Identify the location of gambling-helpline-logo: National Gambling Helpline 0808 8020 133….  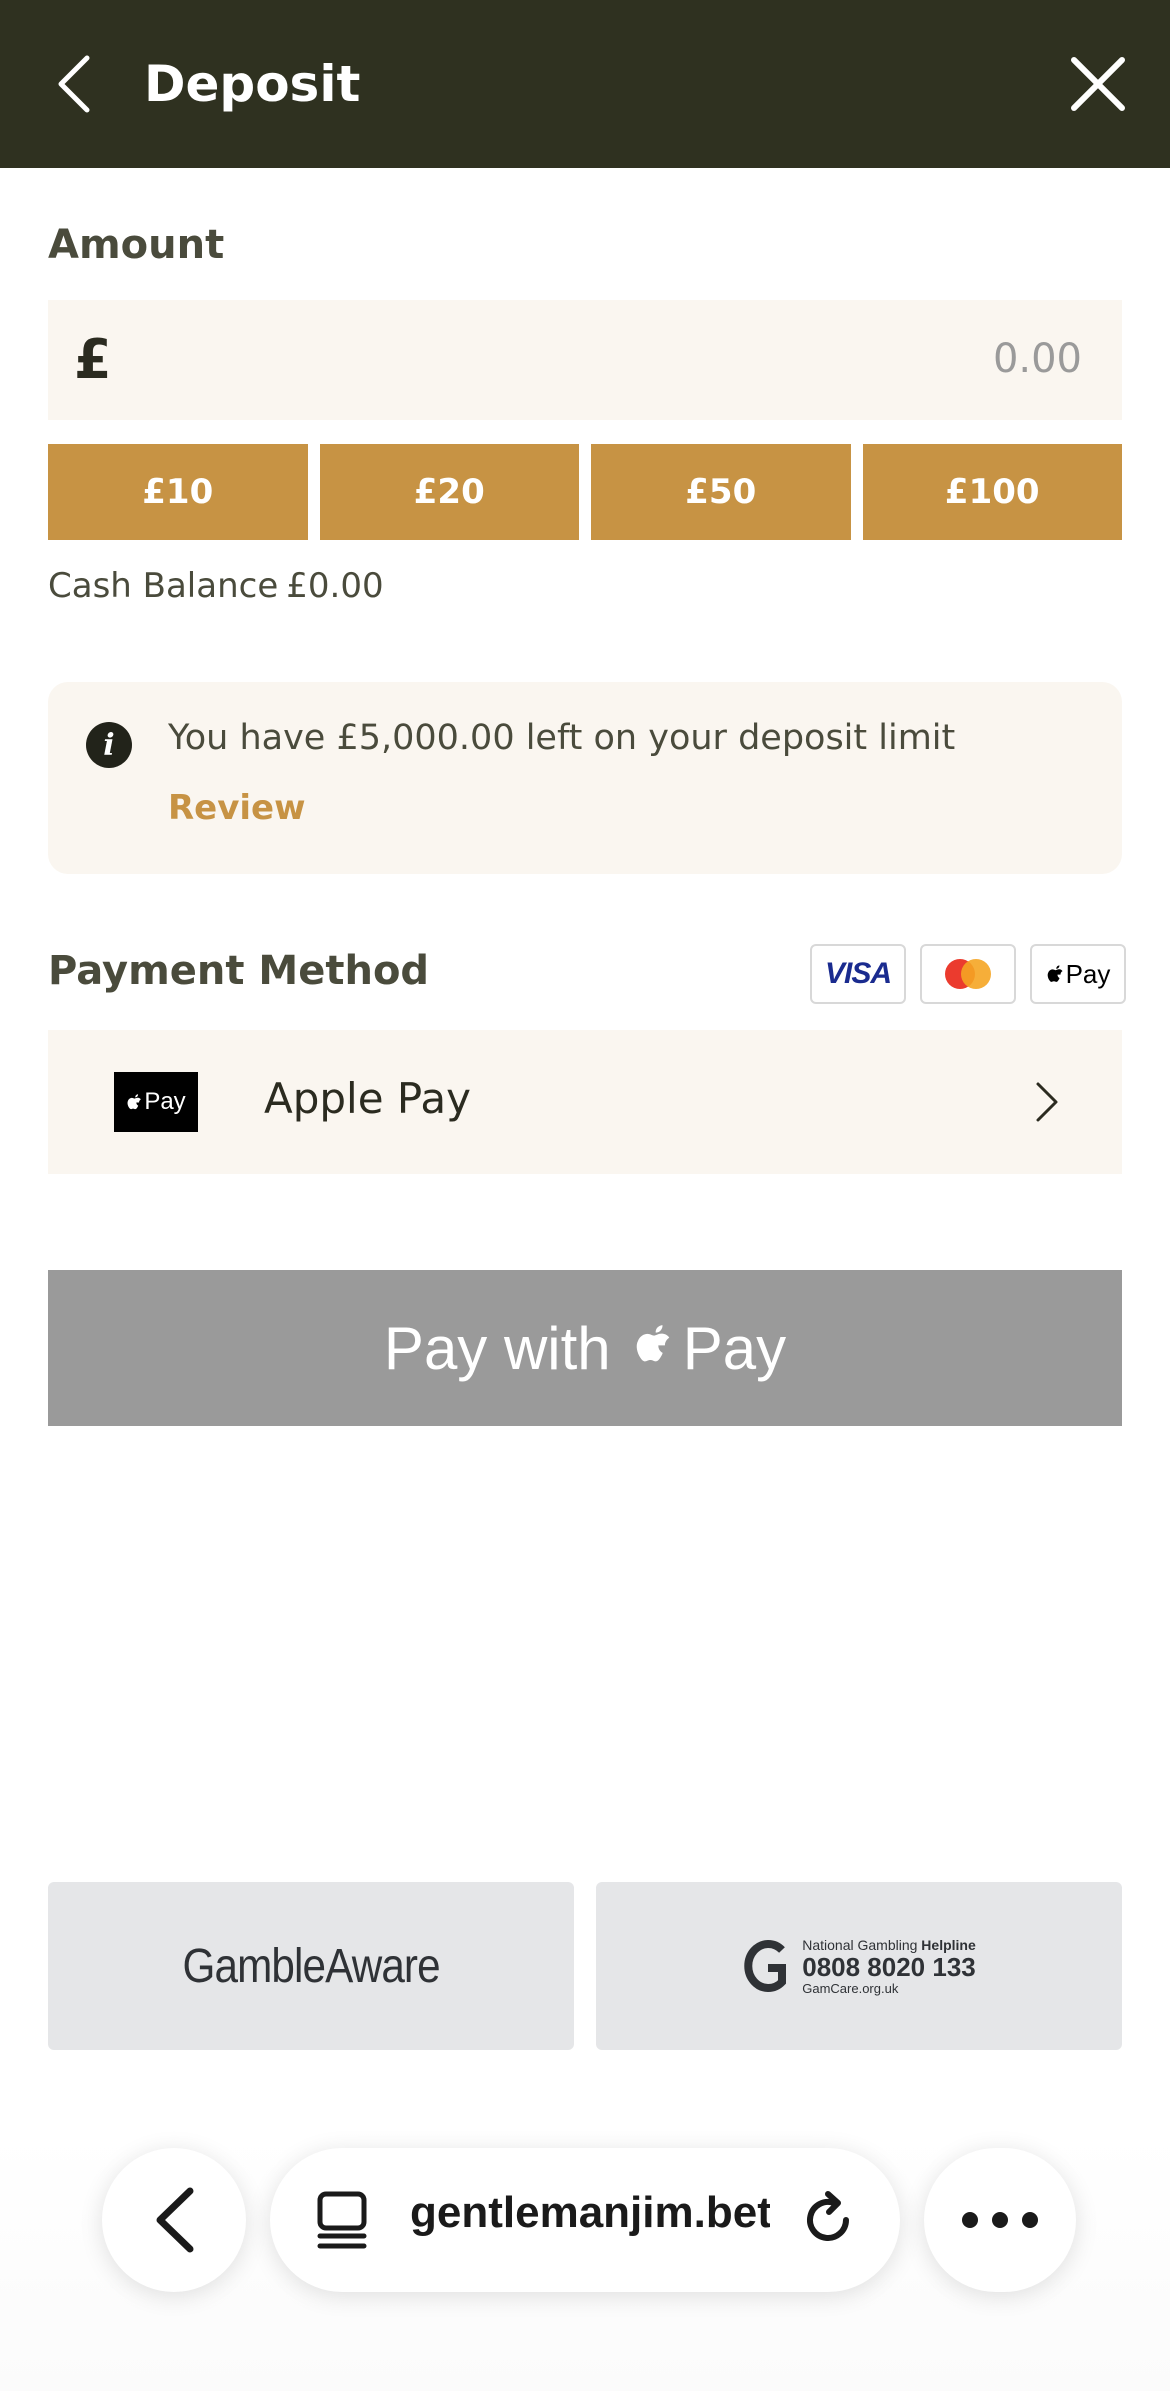
(859, 1966).